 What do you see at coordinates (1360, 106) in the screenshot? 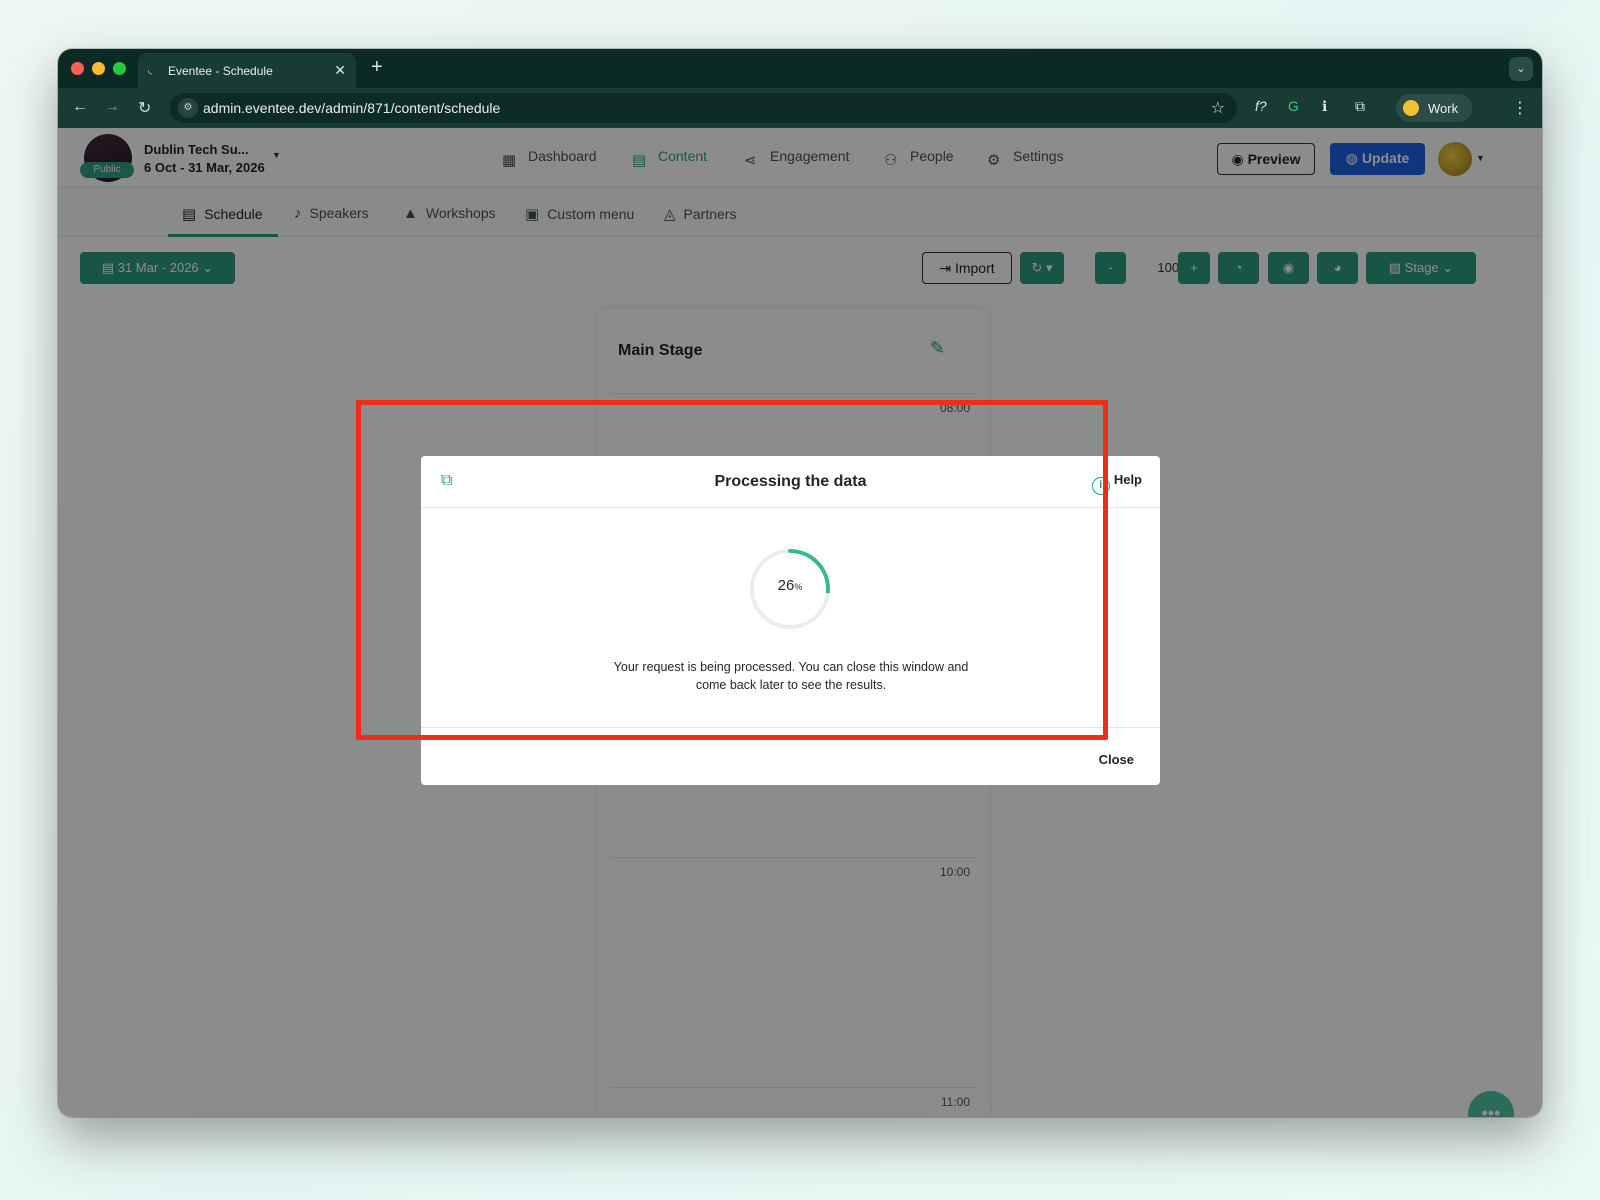
I see `extensions-puzzle-icon: ⧉` at bounding box center [1360, 106].